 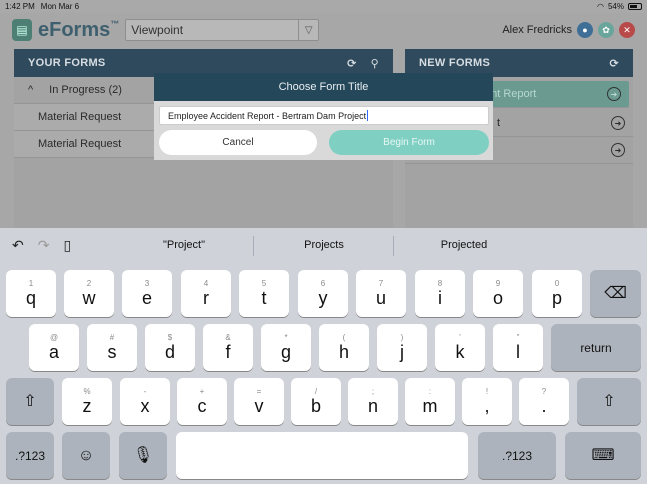 What do you see at coordinates (455, 63) in the screenshot?
I see `new-forms-title: NEW FORMS` at bounding box center [455, 63].